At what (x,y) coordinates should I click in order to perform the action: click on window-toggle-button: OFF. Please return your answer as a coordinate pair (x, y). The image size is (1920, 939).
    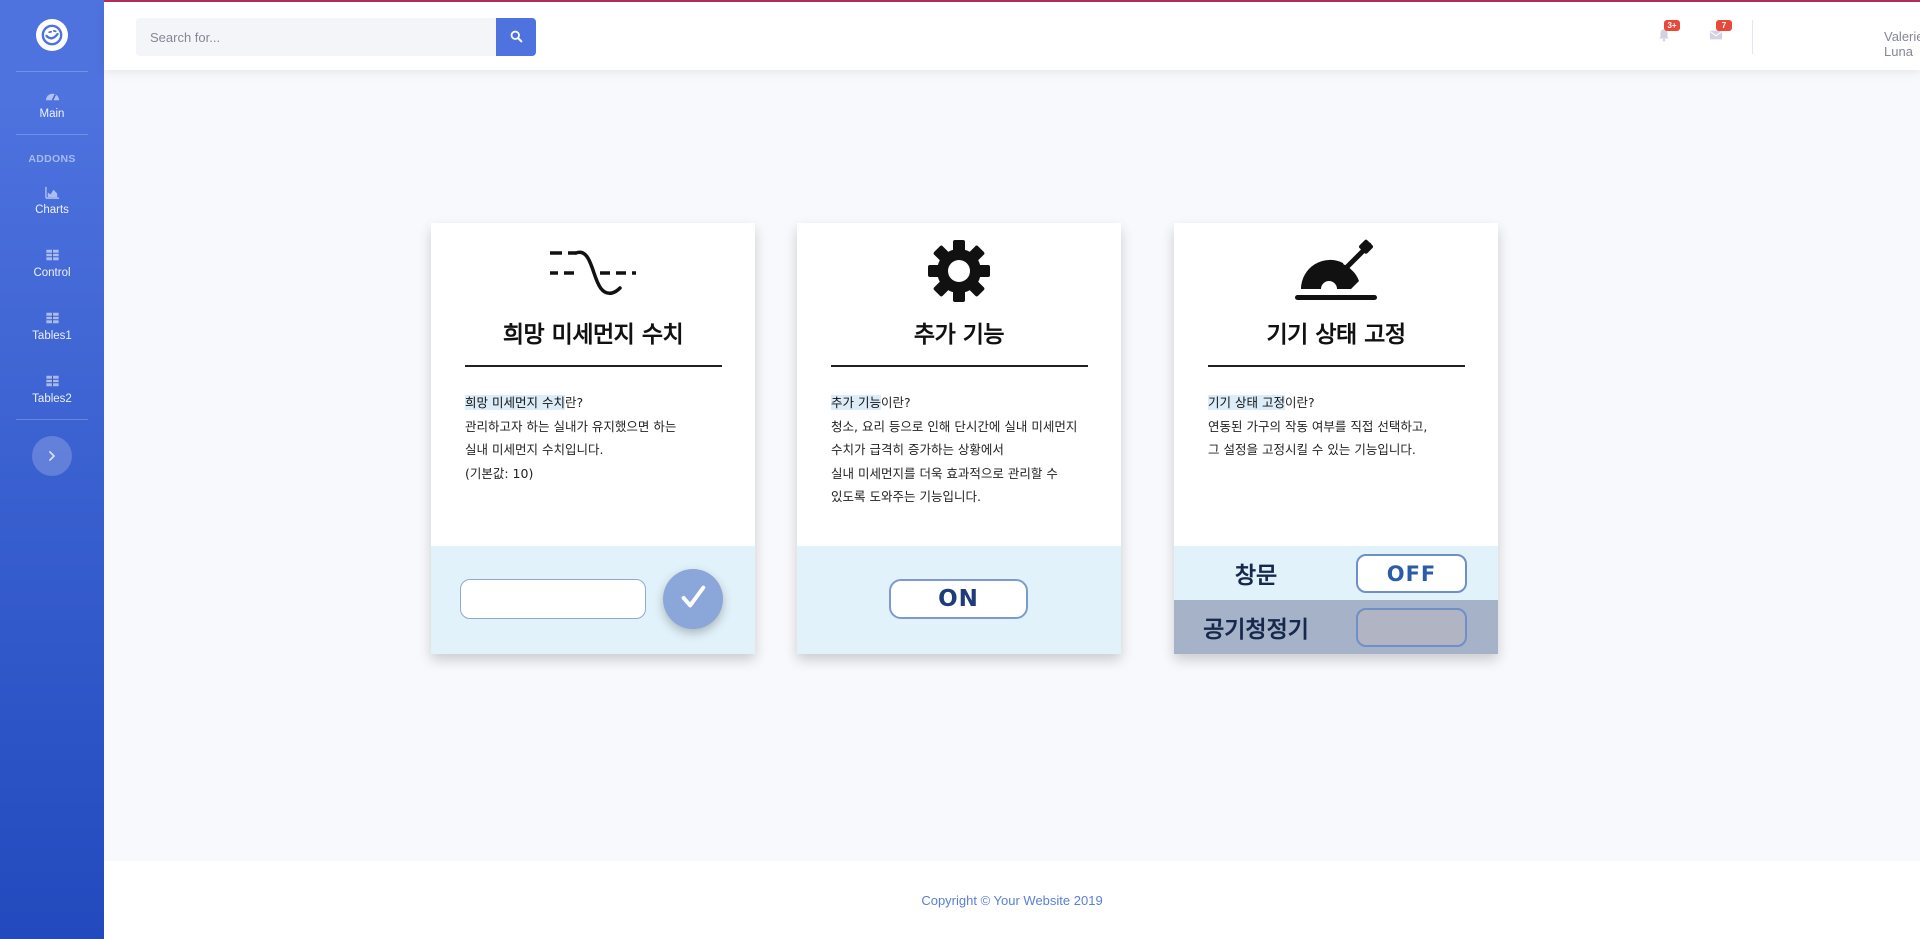
    Looking at the image, I should click on (1411, 573).